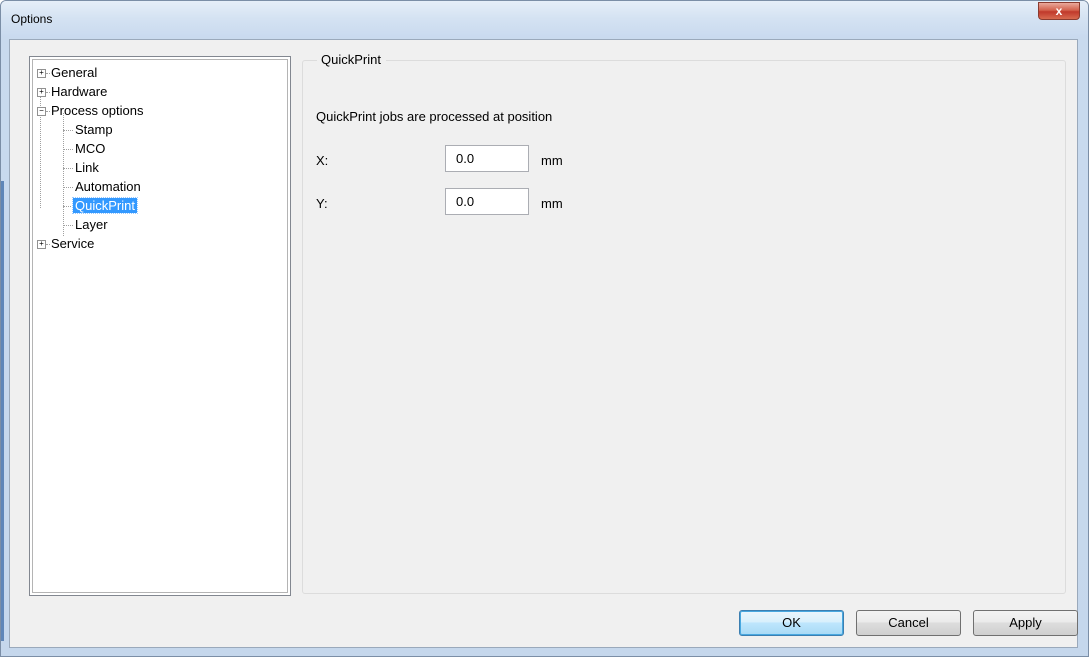  I want to click on tree-item-label: Automation, so click(108, 186).